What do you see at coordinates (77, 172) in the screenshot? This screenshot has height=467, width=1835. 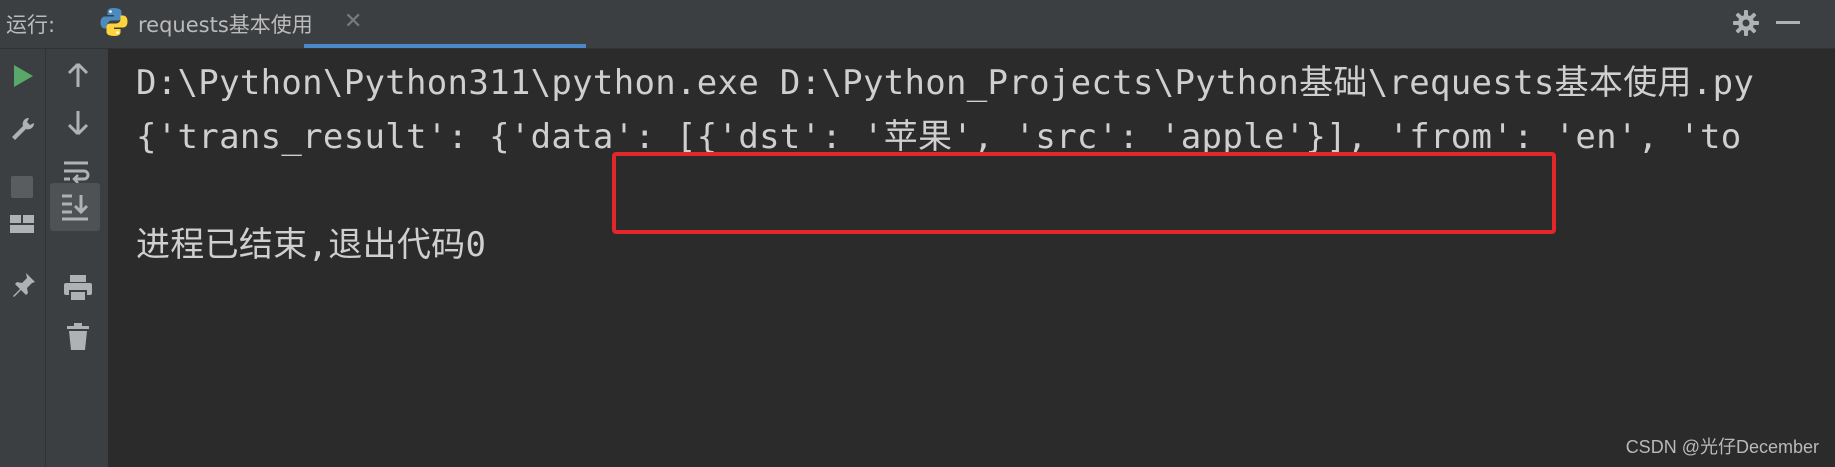 I see `soft-wrap-icon` at bounding box center [77, 172].